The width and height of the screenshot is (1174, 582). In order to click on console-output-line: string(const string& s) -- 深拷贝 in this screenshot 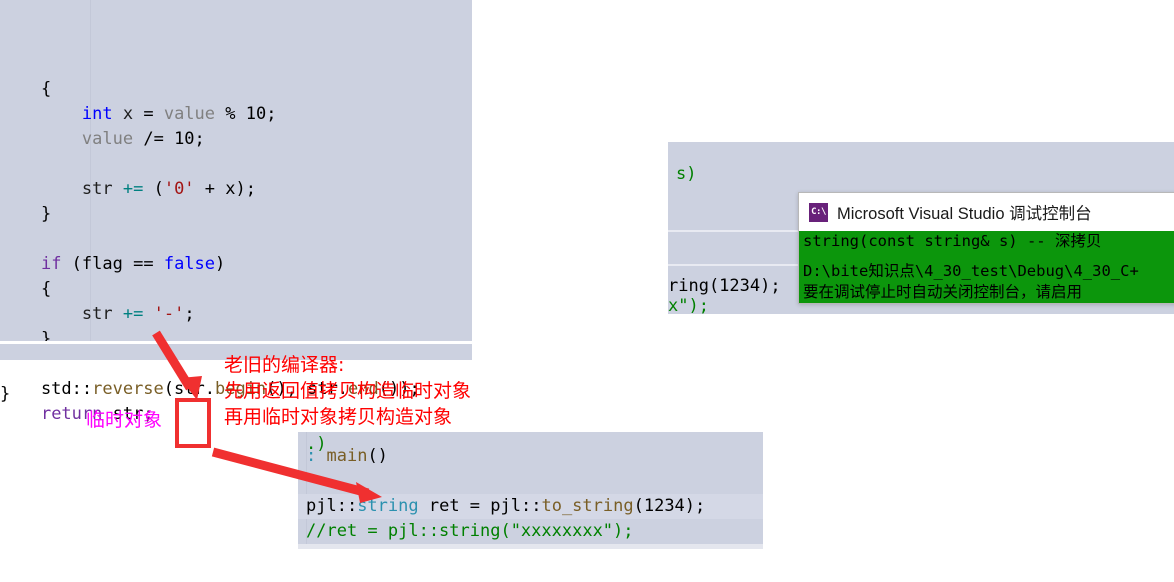, I will do `click(952, 241)`.